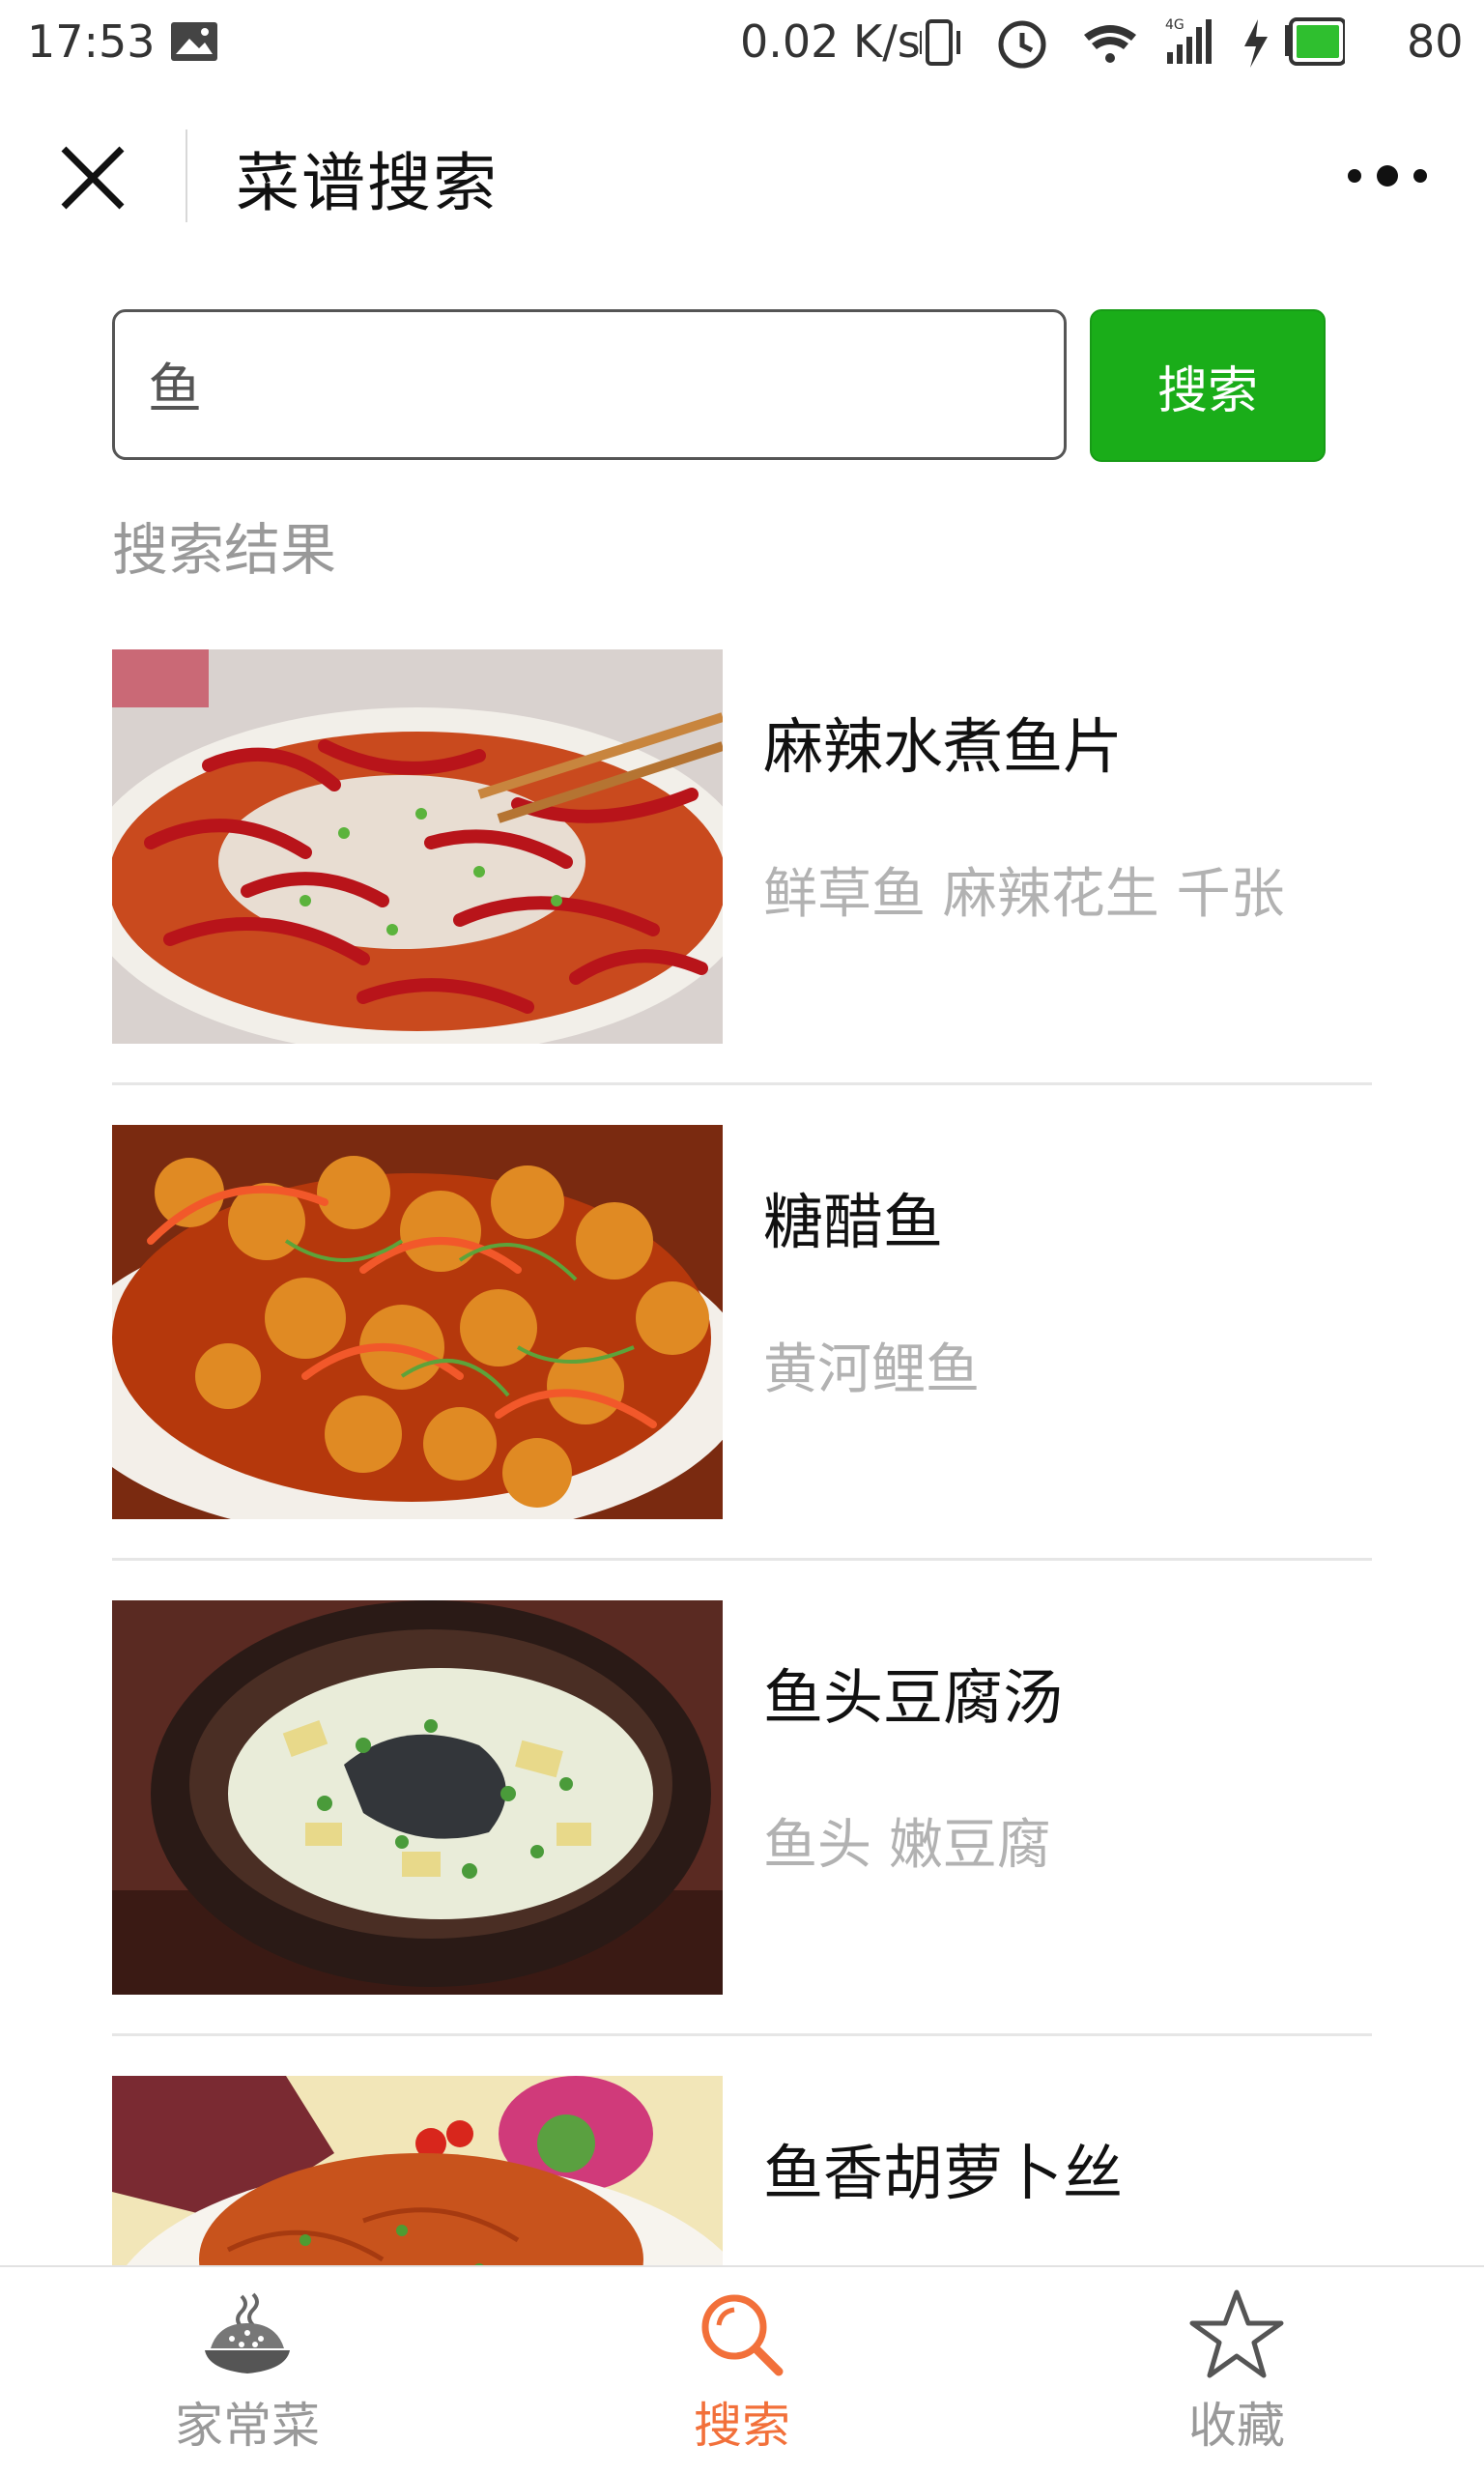 This screenshot has width=1484, height=2474. Describe the element at coordinates (940, 42) in the screenshot. I see `vibrate-icon` at that location.